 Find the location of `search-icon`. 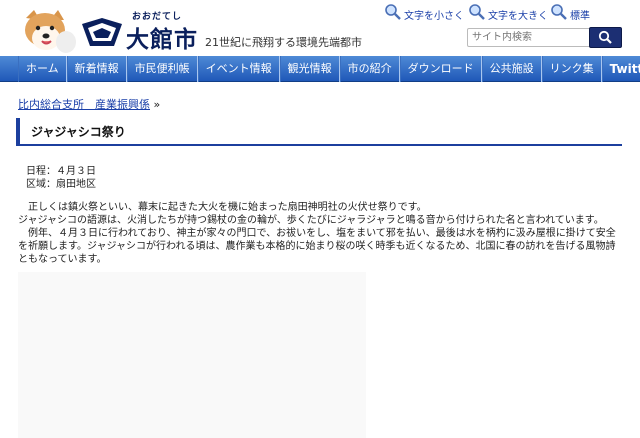

search-icon is located at coordinates (605, 37).